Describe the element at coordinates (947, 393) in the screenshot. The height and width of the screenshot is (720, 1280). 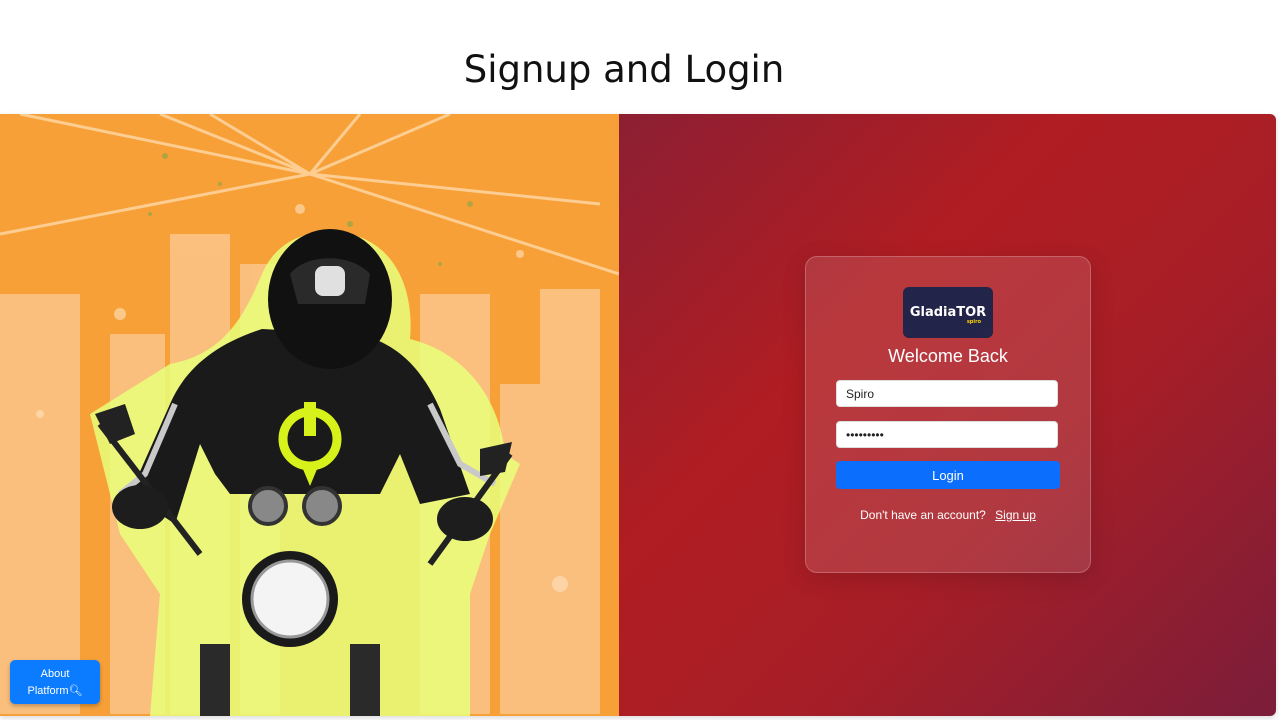
I see `username-input` at that location.